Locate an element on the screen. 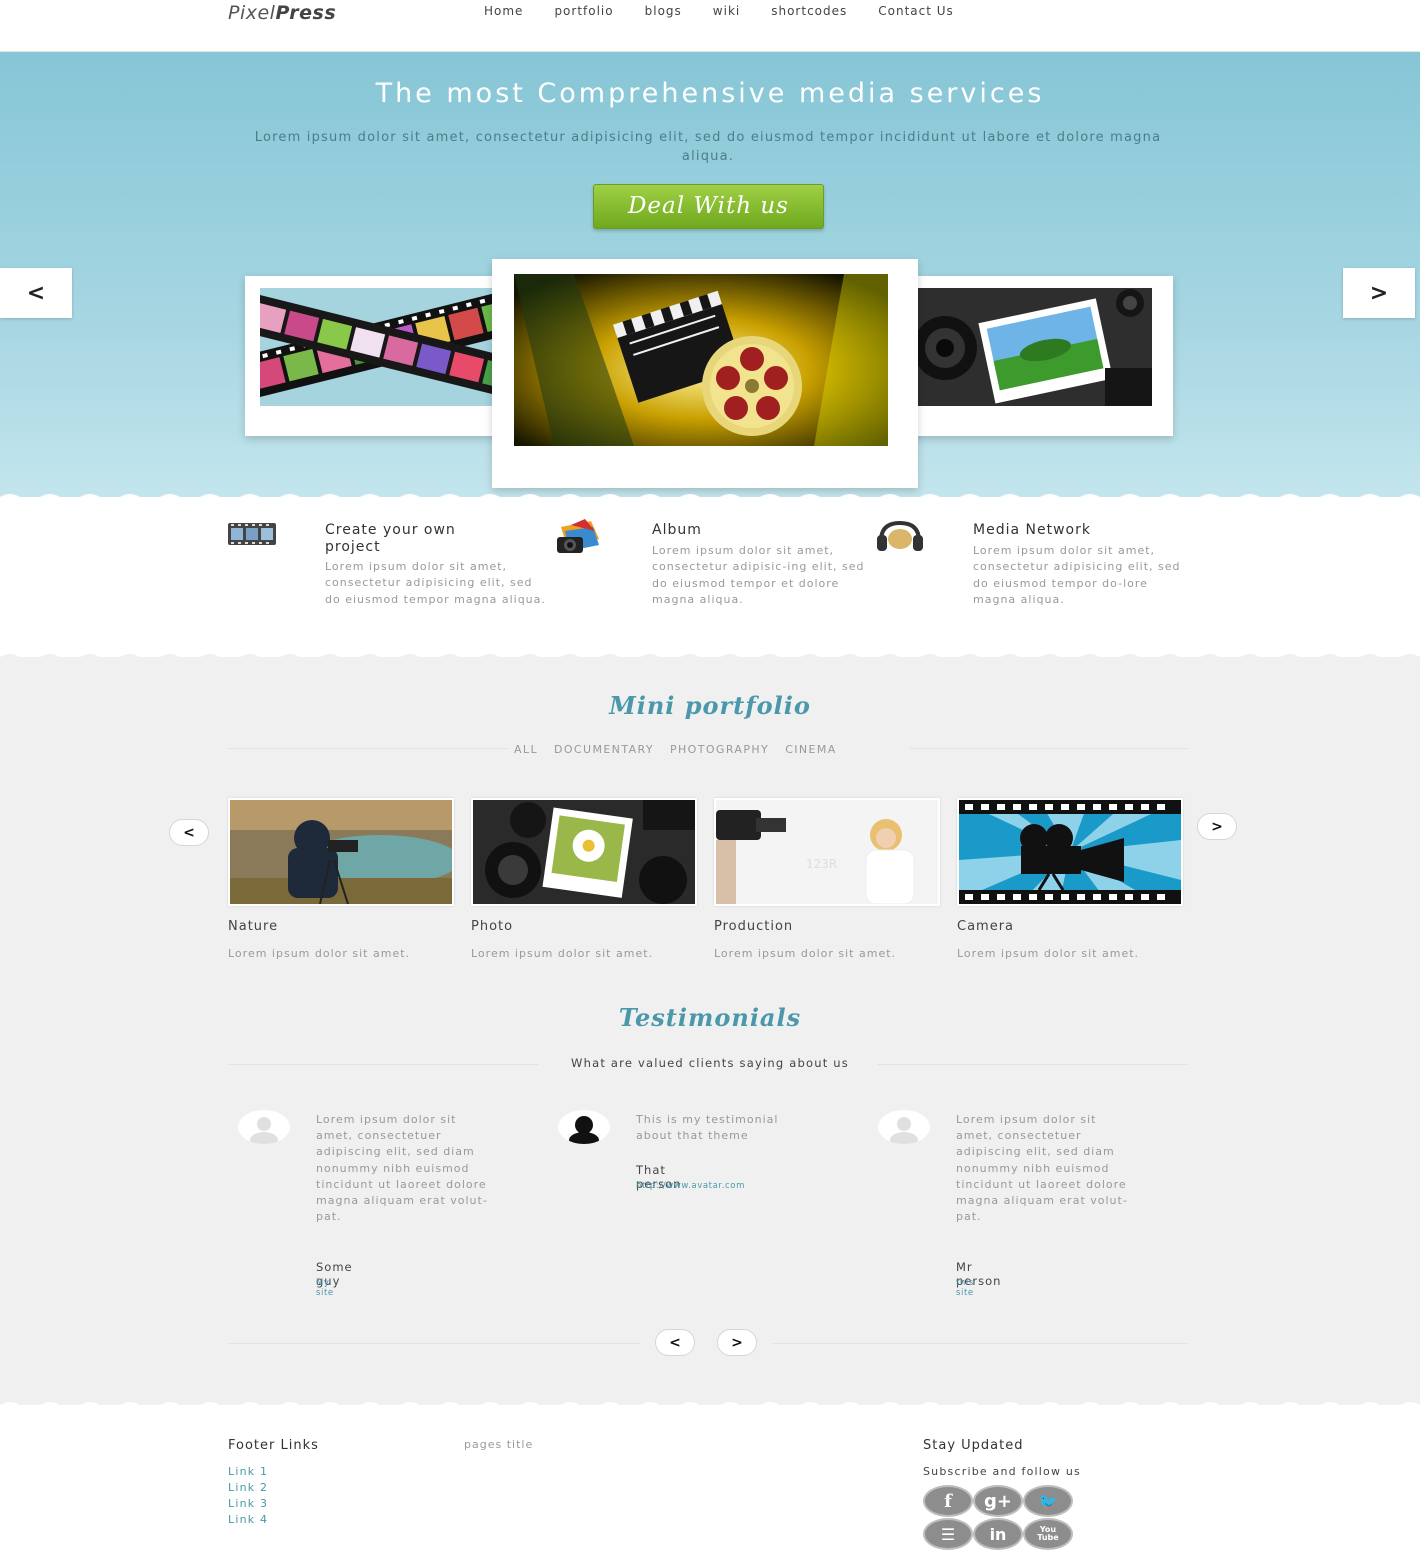  testimonials-prev-button: < is located at coordinates (675, 1342).